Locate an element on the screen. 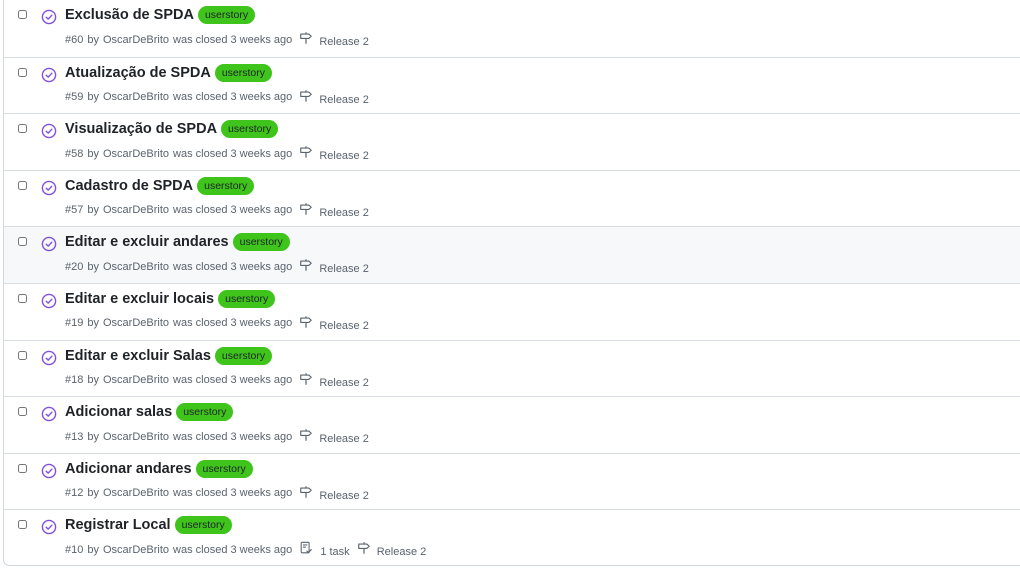 The height and width of the screenshot is (568, 1020). issue-number: #58 is located at coordinates (74, 153).